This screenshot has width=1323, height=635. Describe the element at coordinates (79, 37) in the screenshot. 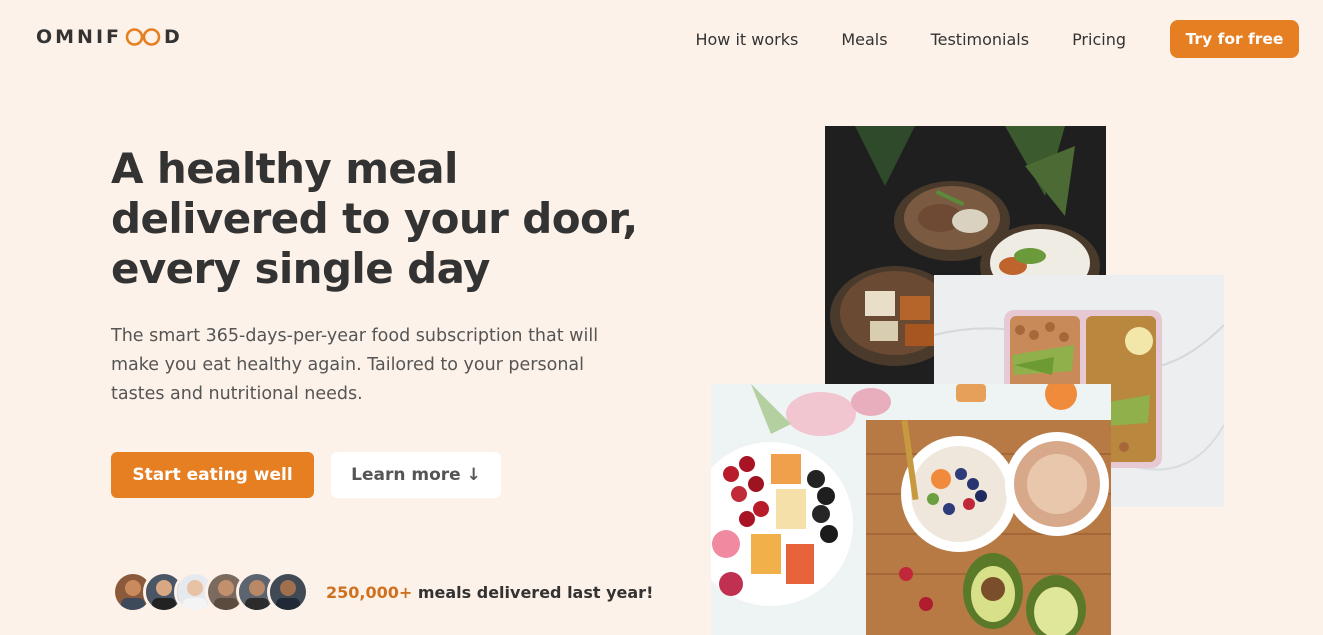

I see `logo-text-prefix: OMNIF` at that location.